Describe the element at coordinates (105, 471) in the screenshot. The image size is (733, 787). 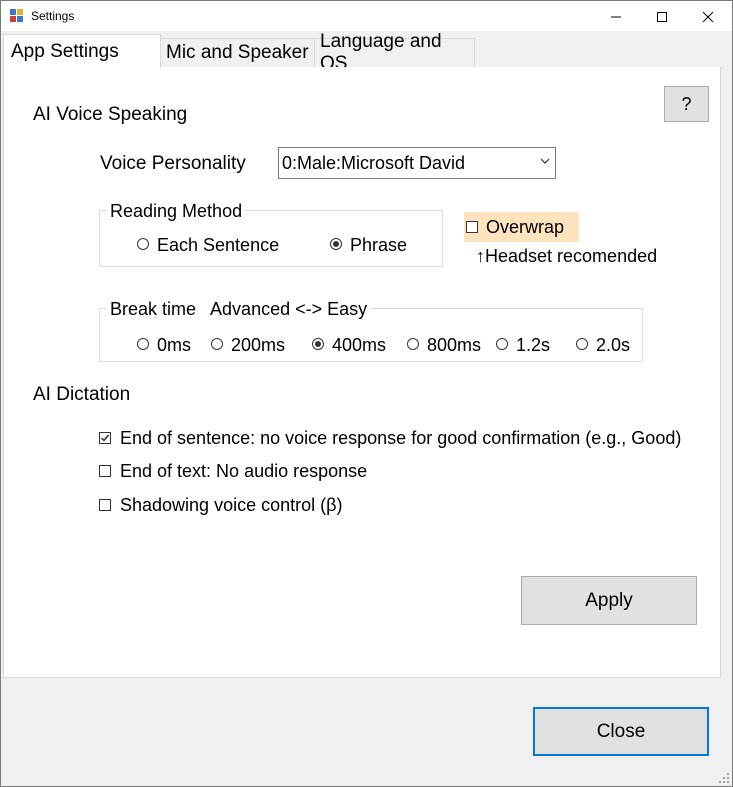
I see `end-of-text-checkbox` at that location.